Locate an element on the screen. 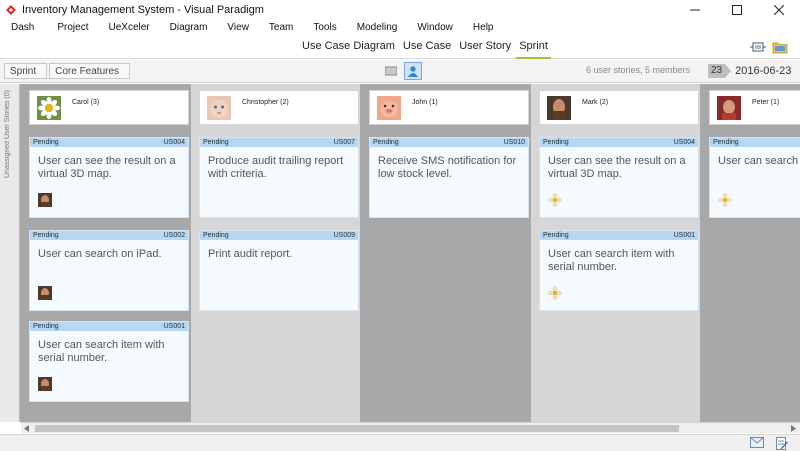 This screenshot has width=800, height=451. story-card: Pending US009 Print audit report. is located at coordinates (279, 270).